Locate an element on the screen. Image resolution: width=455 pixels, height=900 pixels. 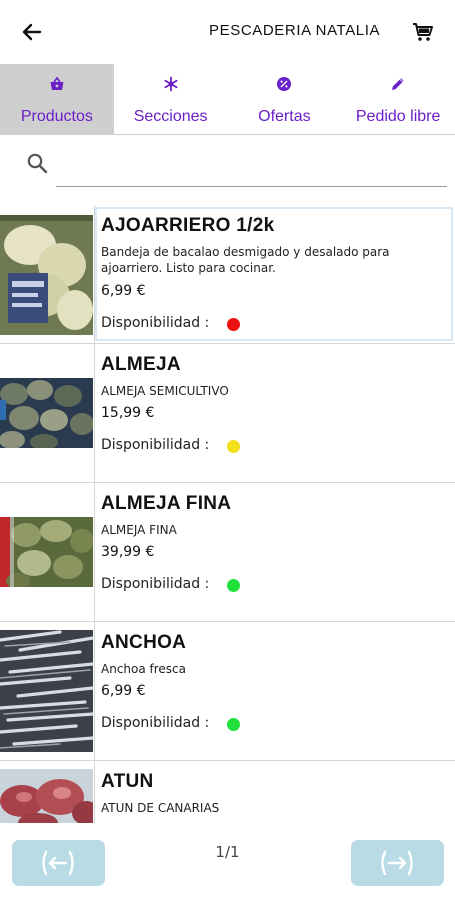
back-button is located at coordinates (32, 32).